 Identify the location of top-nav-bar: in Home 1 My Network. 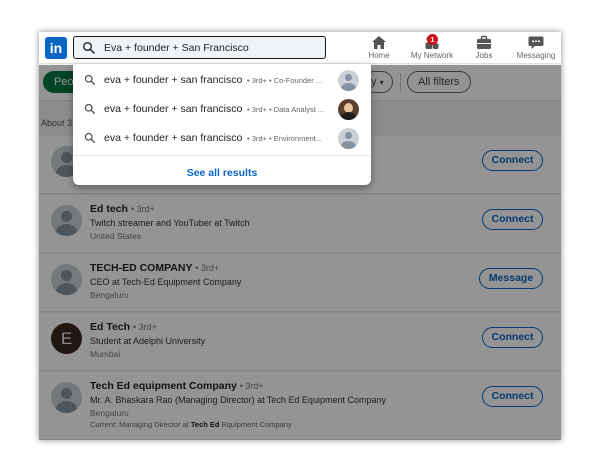
(300, 48).